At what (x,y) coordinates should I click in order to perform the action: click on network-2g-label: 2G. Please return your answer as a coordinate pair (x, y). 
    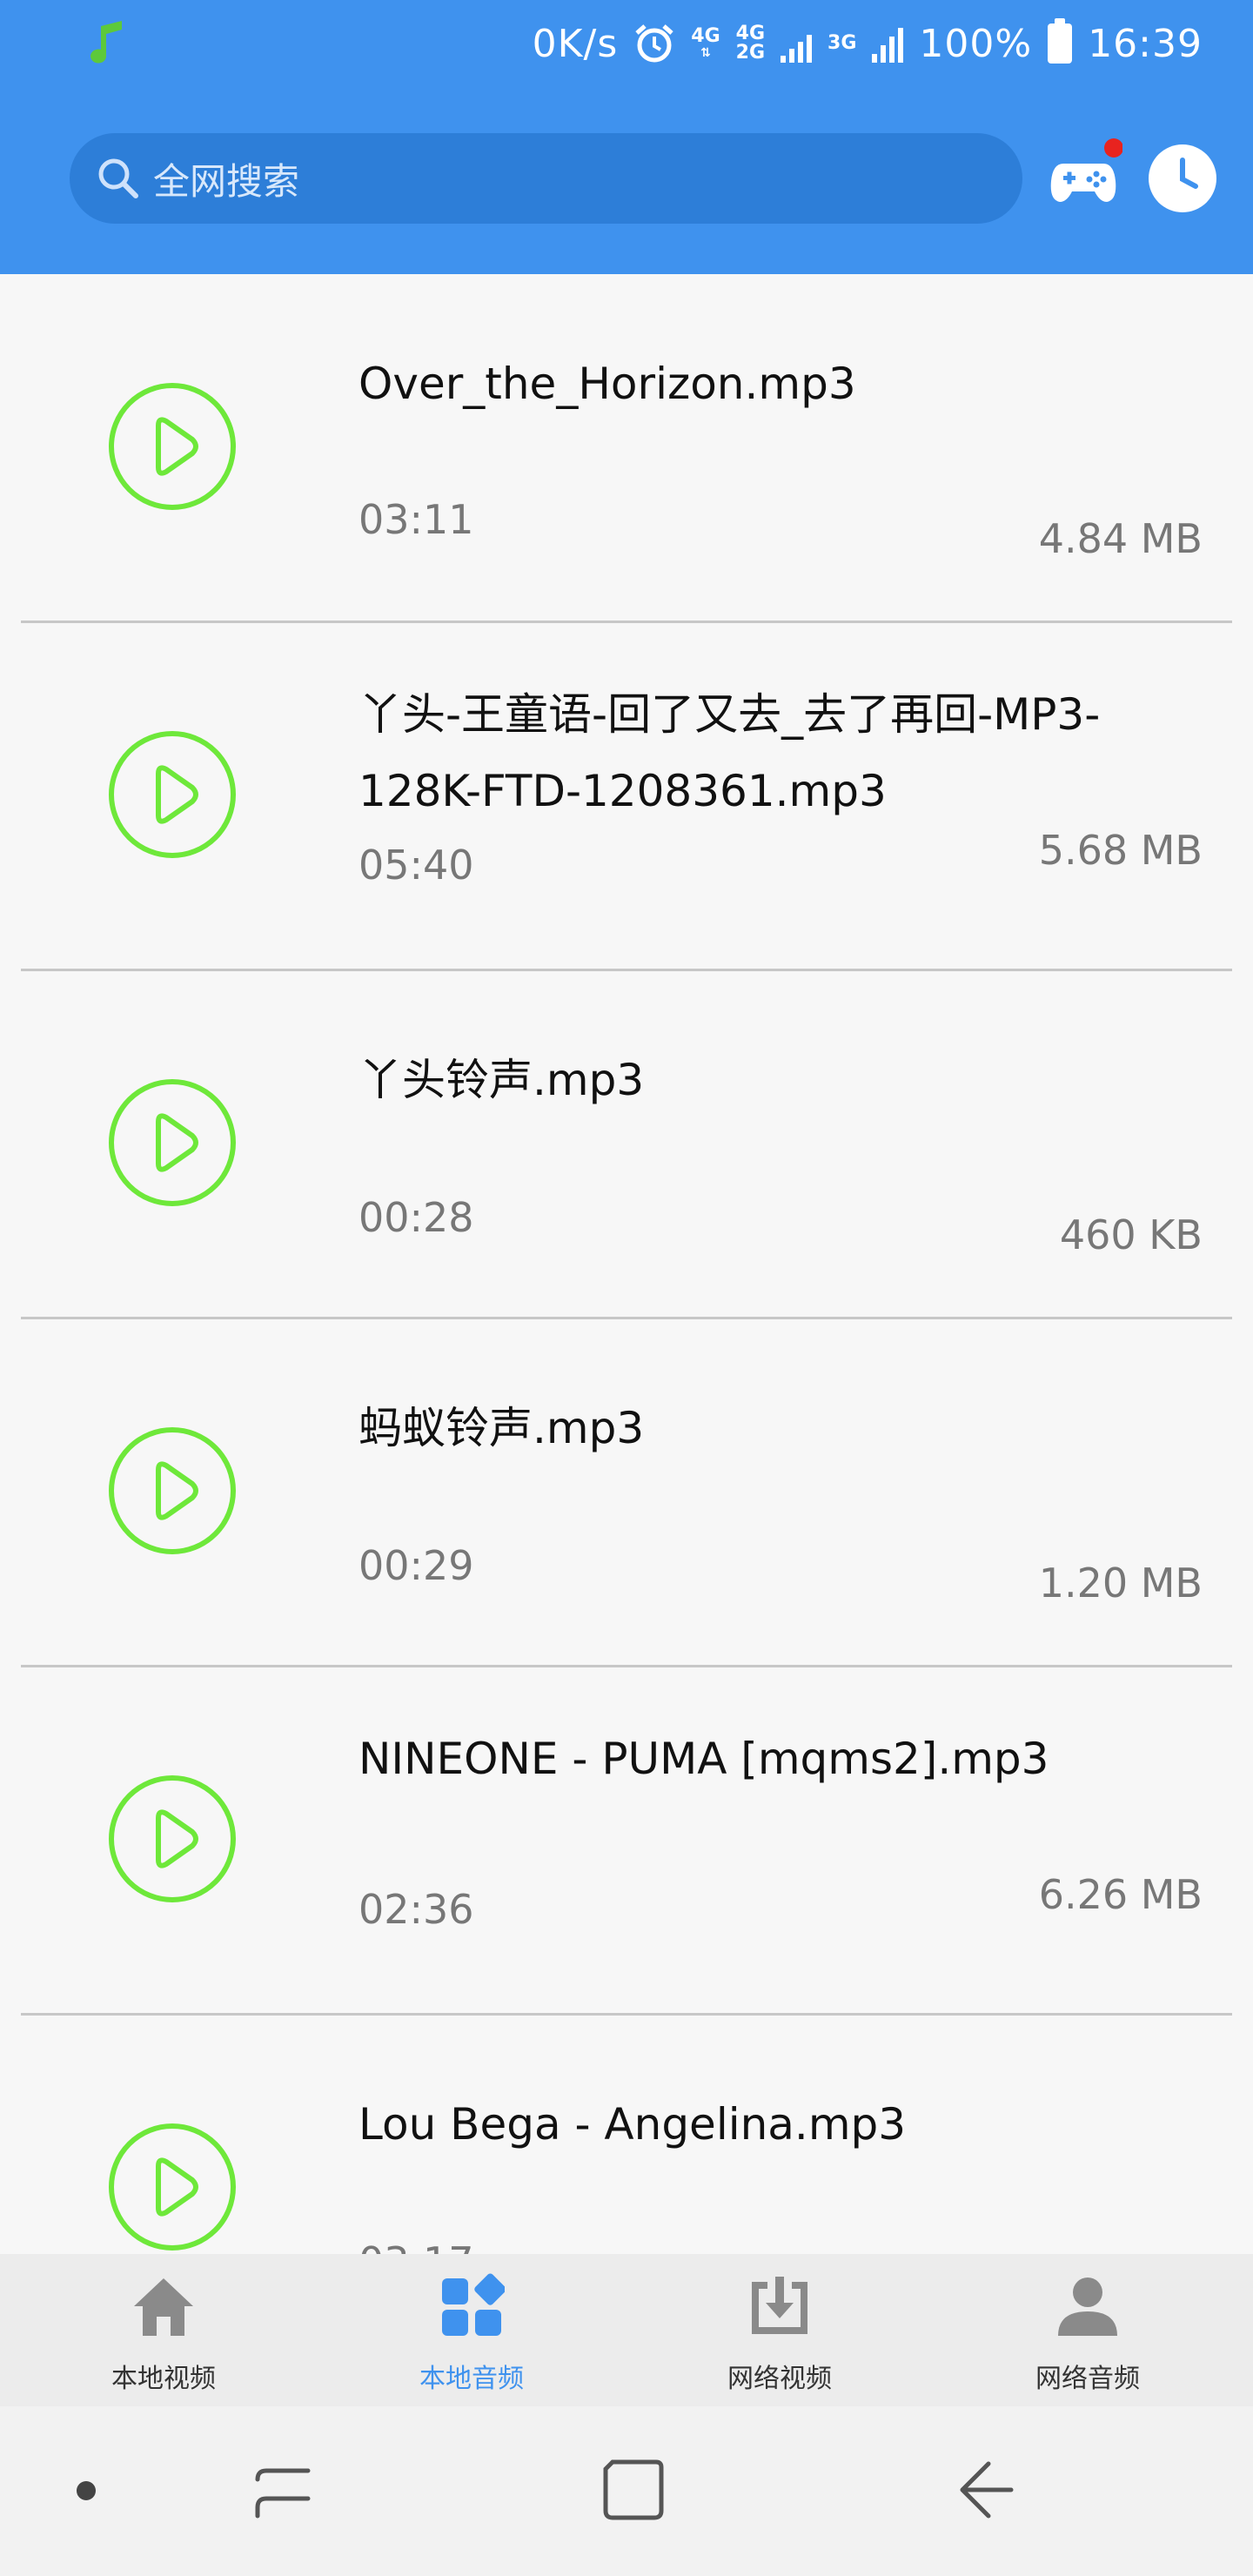
    Looking at the image, I should click on (750, 53).